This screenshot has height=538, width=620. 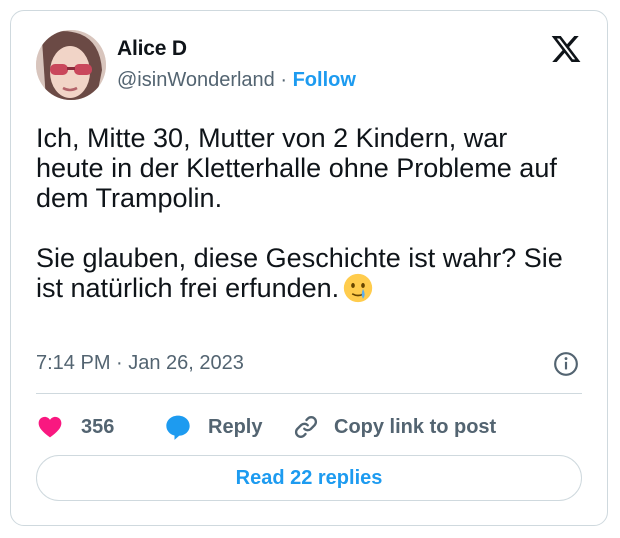 I want to click on face-holding-back-tears-icon, so click(x=358, y=288).